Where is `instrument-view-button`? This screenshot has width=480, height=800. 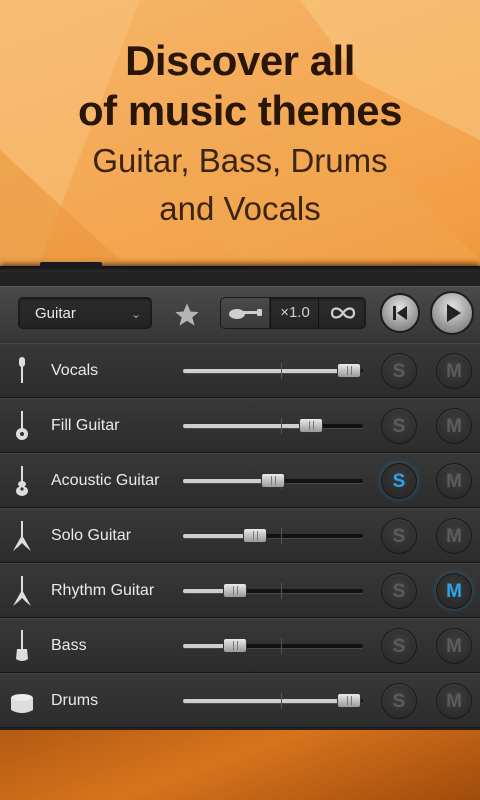
instrument-view-button is located at coordinates (245, 313).